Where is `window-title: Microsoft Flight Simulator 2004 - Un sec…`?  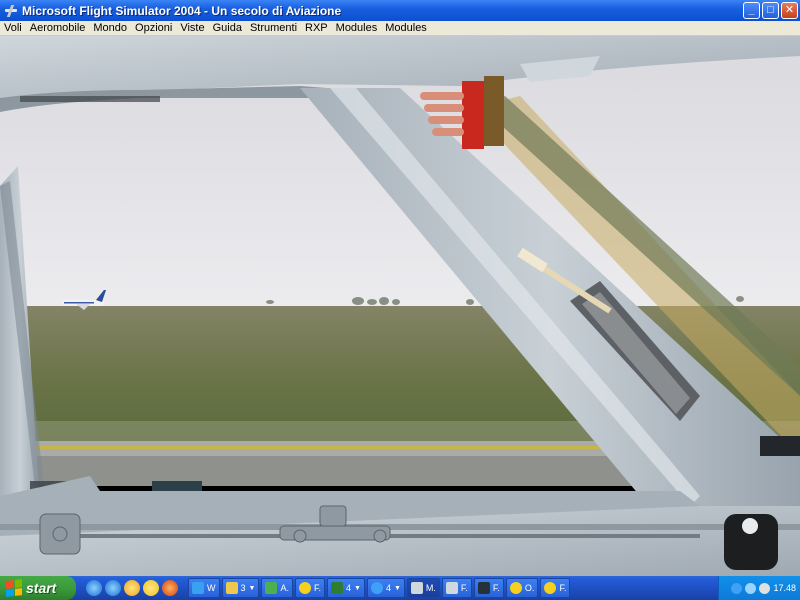 window-title: Microsoft Flight Simulator 2004 - Un sec… is located at coordinates (182, 10).